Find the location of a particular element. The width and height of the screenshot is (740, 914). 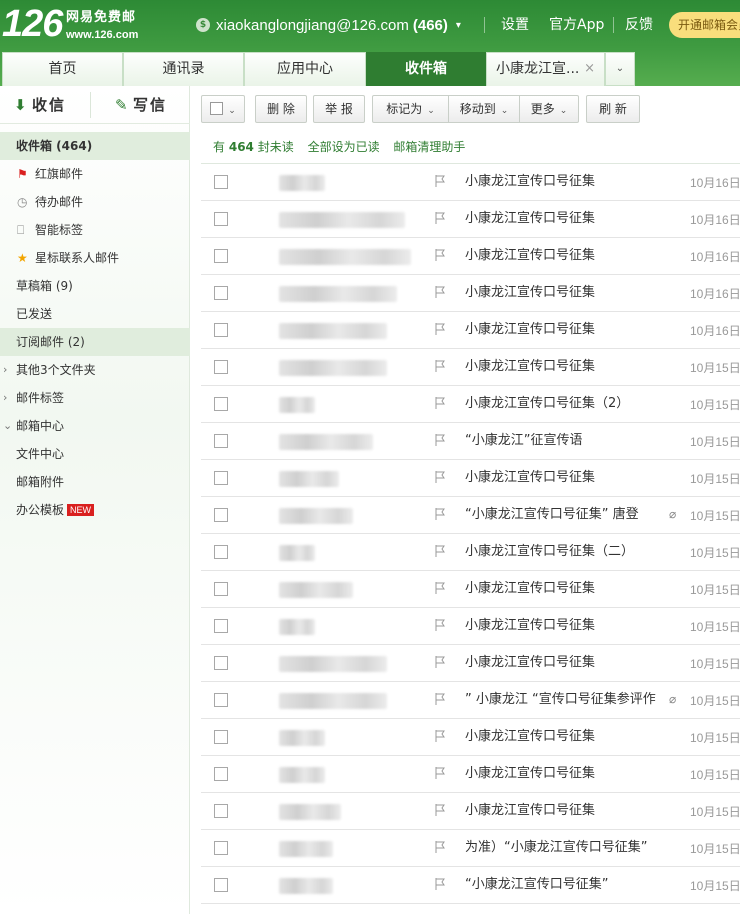

sidebar-item-file-center: 文件中心 is located at coordinates (95, 454).